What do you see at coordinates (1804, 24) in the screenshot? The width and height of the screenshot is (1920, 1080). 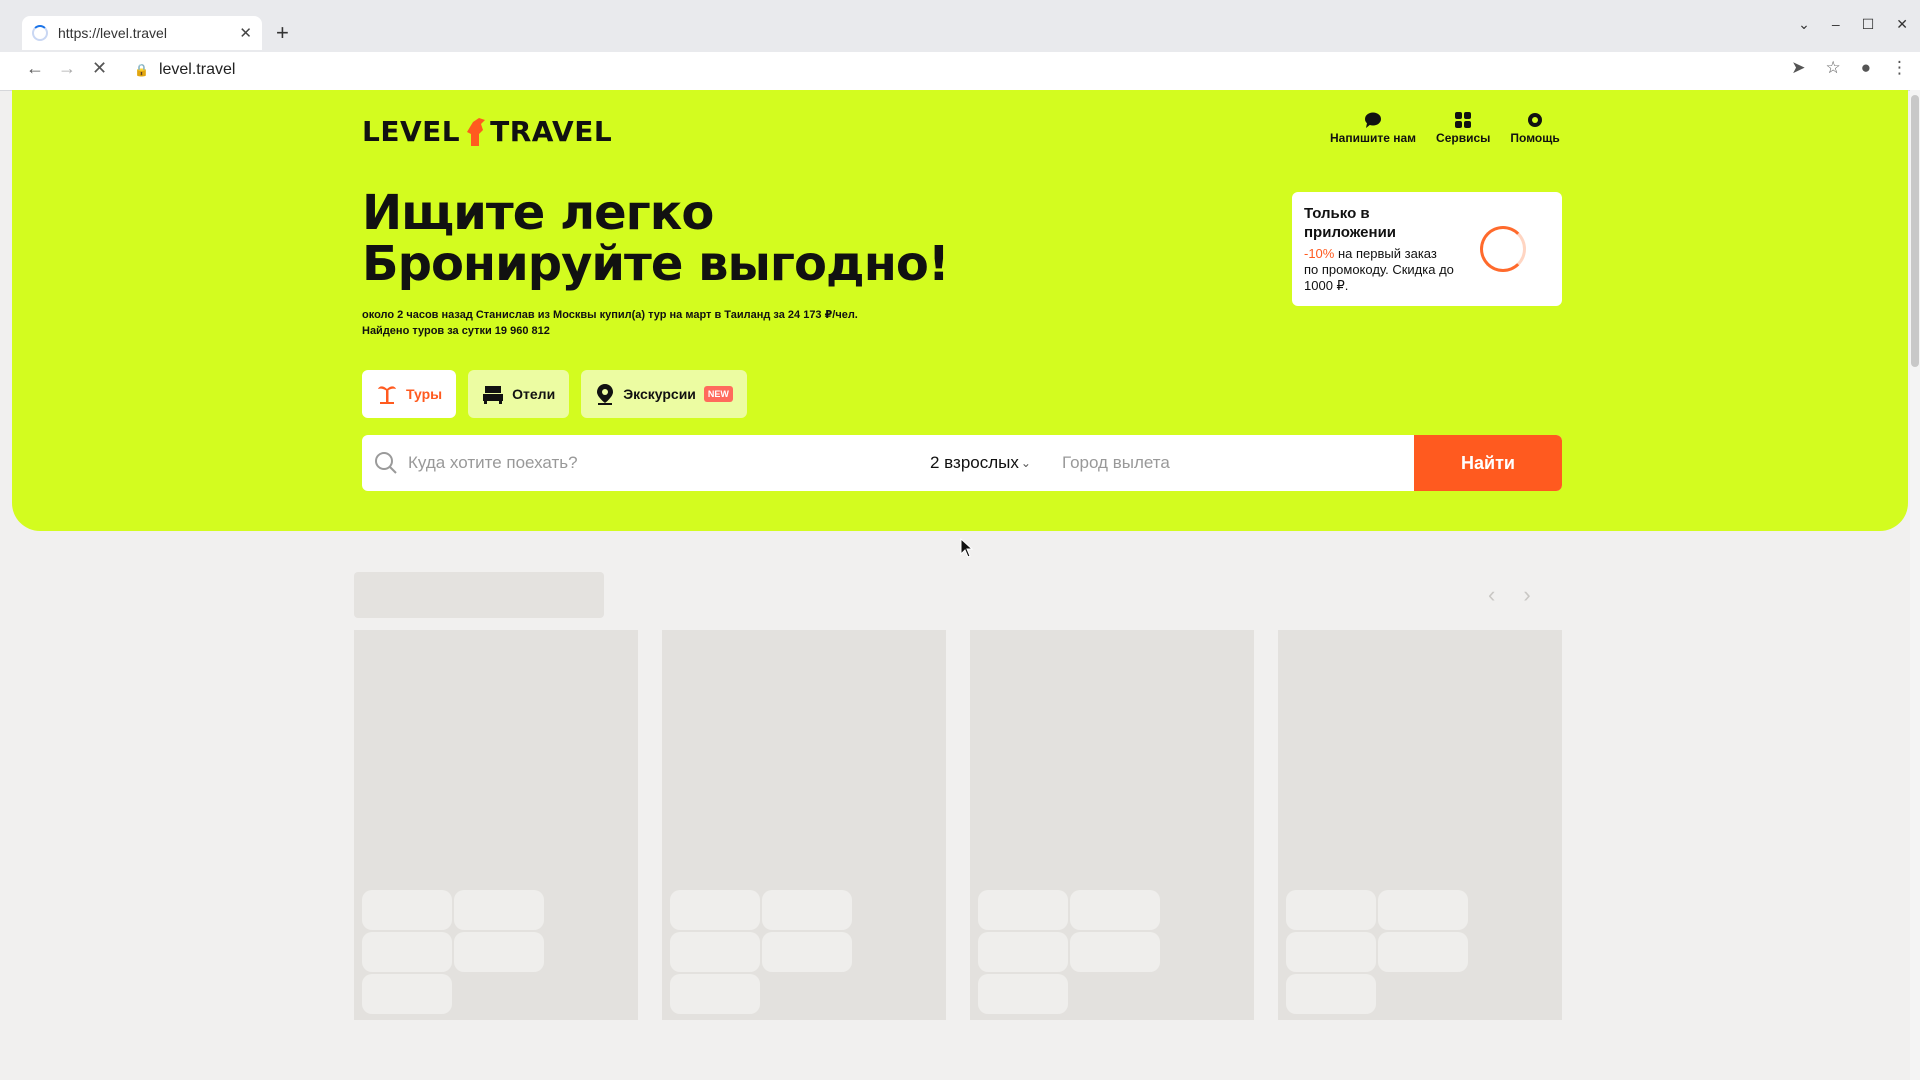 I see `tab-search-icon: ⌄` at bounding box center [1804, 24].